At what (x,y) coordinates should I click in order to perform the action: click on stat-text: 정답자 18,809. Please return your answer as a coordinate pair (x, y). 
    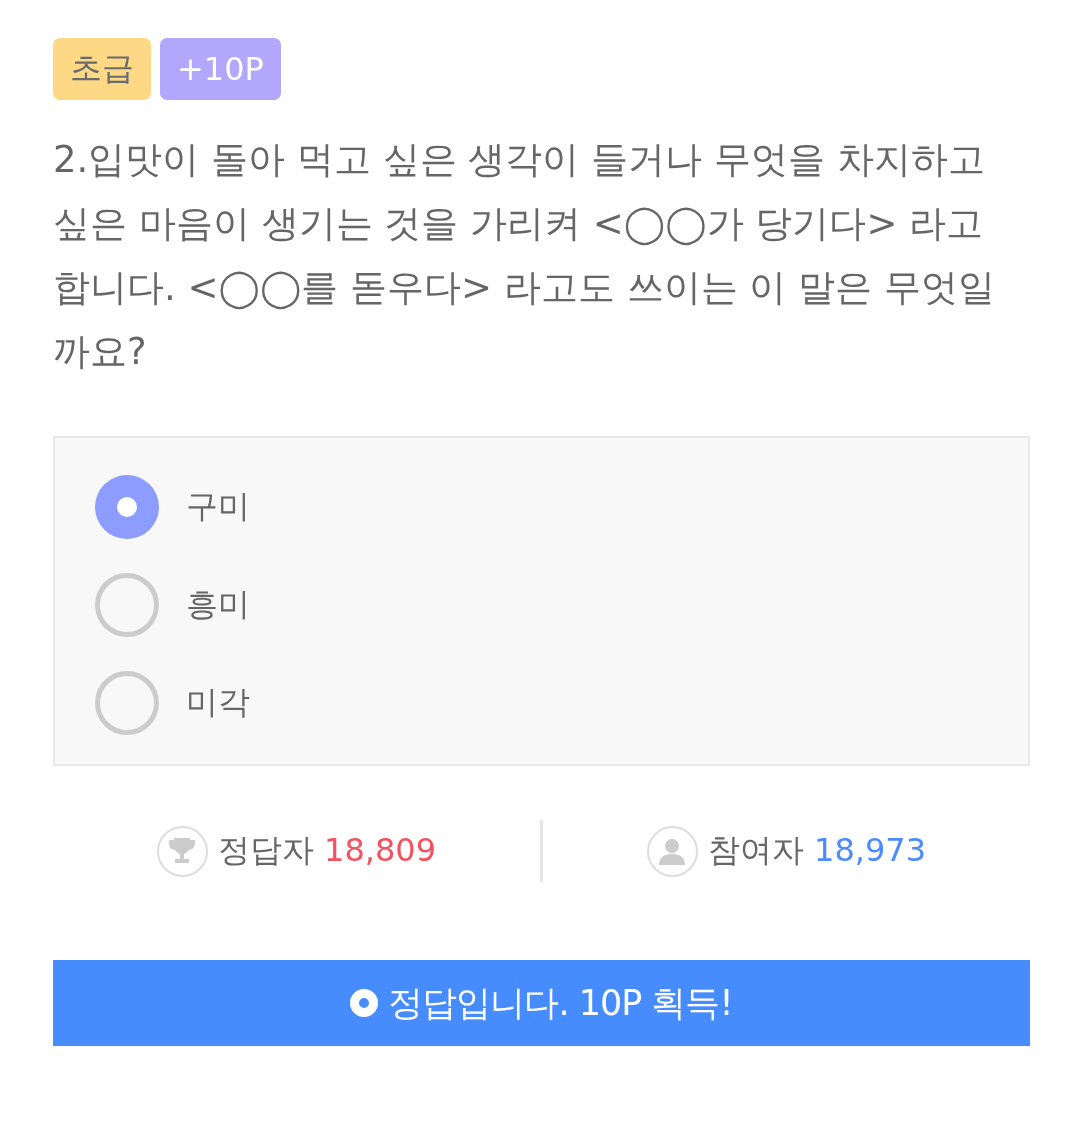
    Looking at the image, I should click on (327, 850).